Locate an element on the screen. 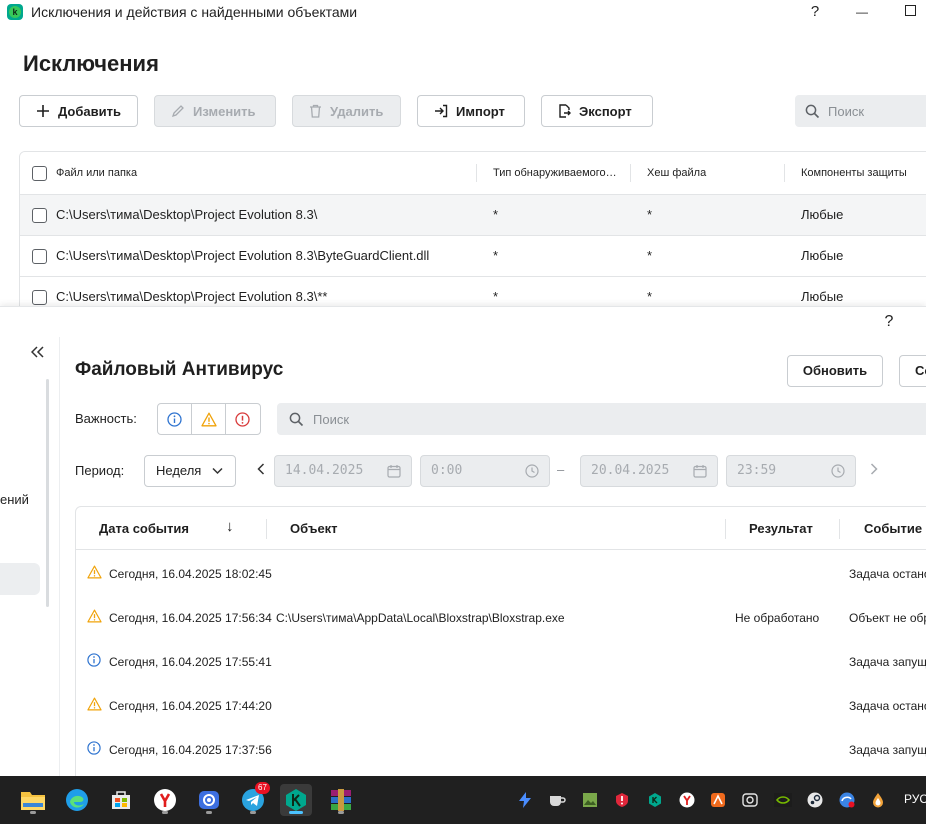  kaspersky-logo-icon: k is located at coordinates (15, 12).